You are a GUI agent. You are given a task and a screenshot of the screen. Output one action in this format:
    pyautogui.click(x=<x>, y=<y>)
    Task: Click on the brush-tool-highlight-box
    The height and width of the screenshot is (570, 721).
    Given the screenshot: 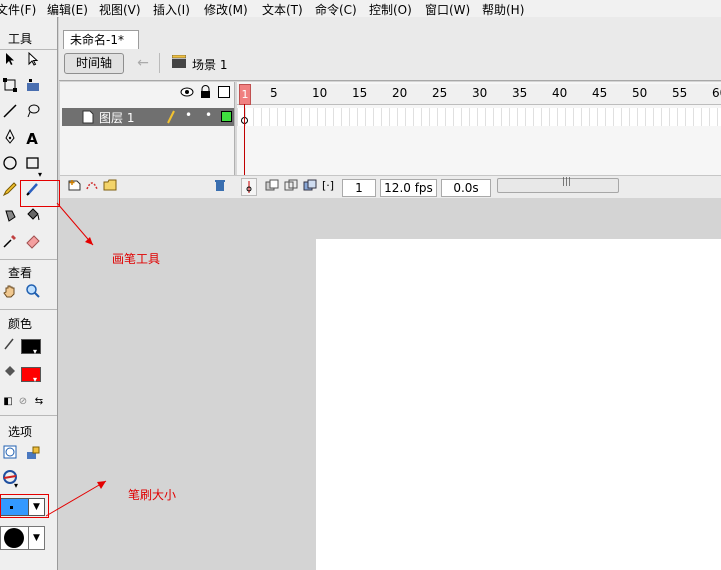 What is the action you would take?
    pyautogui.click(x=40, y=193)
    